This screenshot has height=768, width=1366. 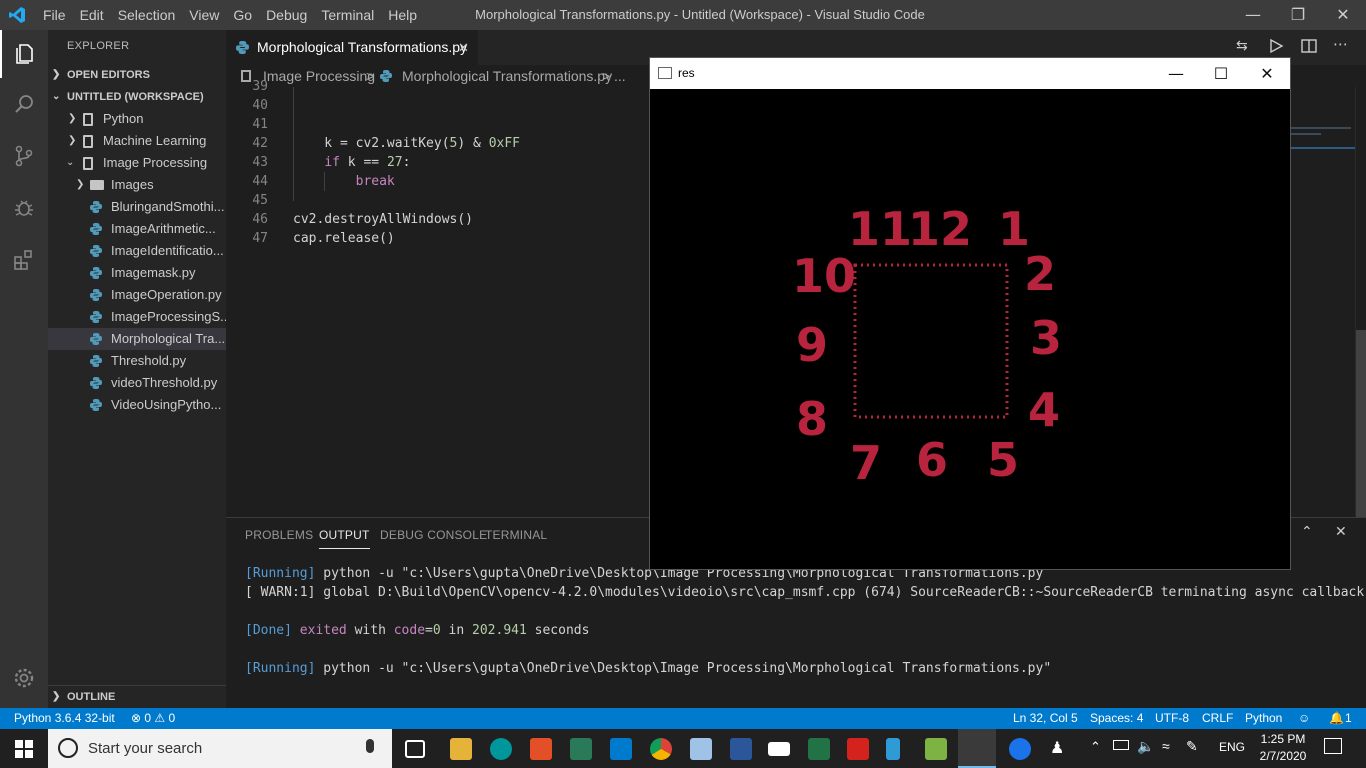 I want to click on menu-selection: Selection, so click(x=147, y=15).